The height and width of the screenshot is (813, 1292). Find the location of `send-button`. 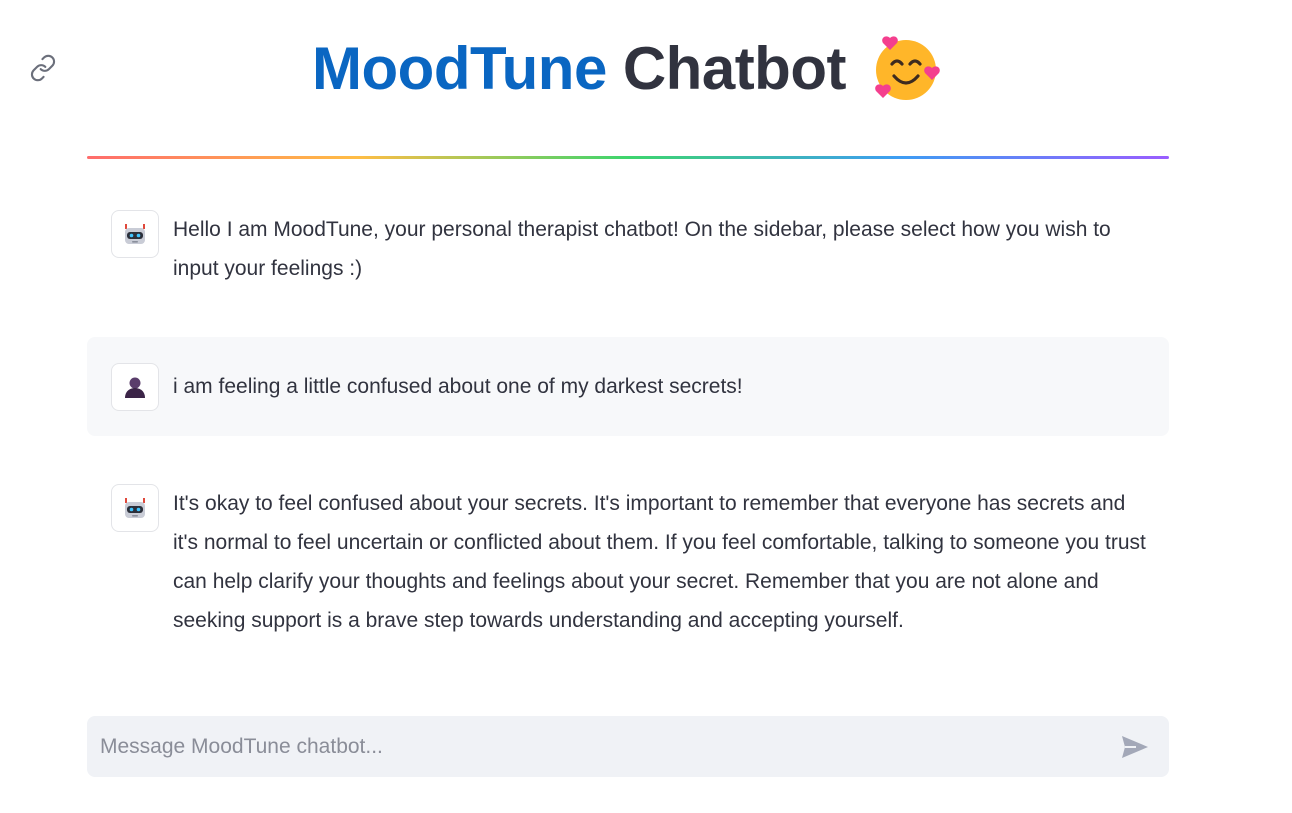

send-button is located at coordinates (1135, 747).